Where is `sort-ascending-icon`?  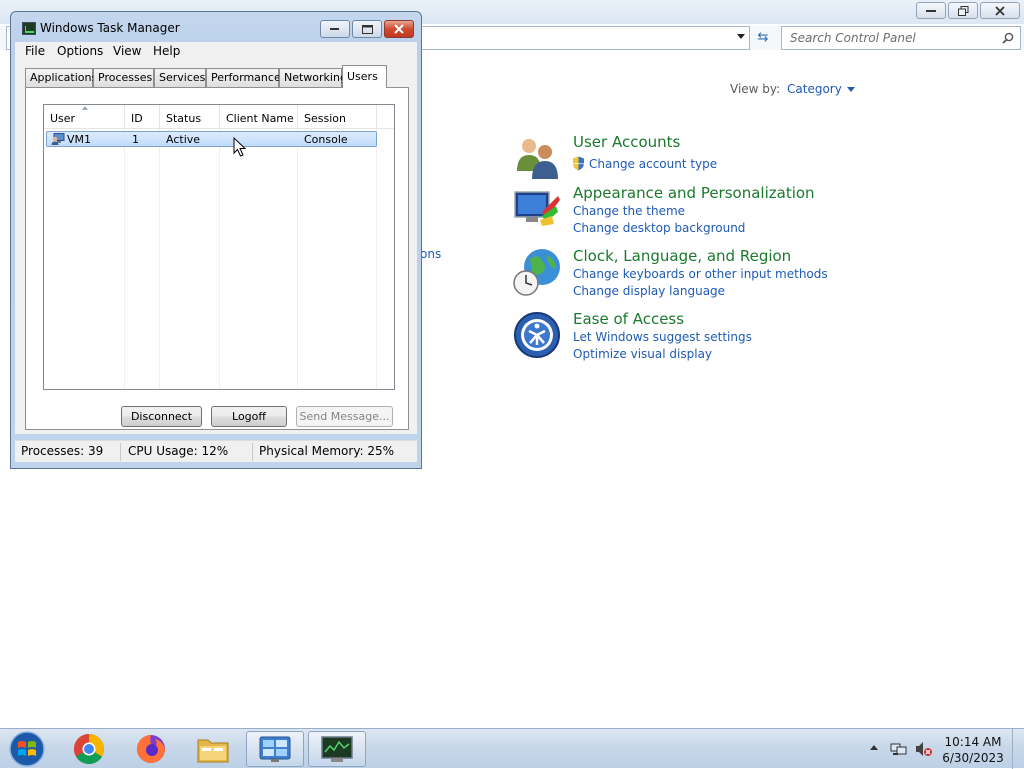
sort-ascending-icon is located at coordinates (85, 108).